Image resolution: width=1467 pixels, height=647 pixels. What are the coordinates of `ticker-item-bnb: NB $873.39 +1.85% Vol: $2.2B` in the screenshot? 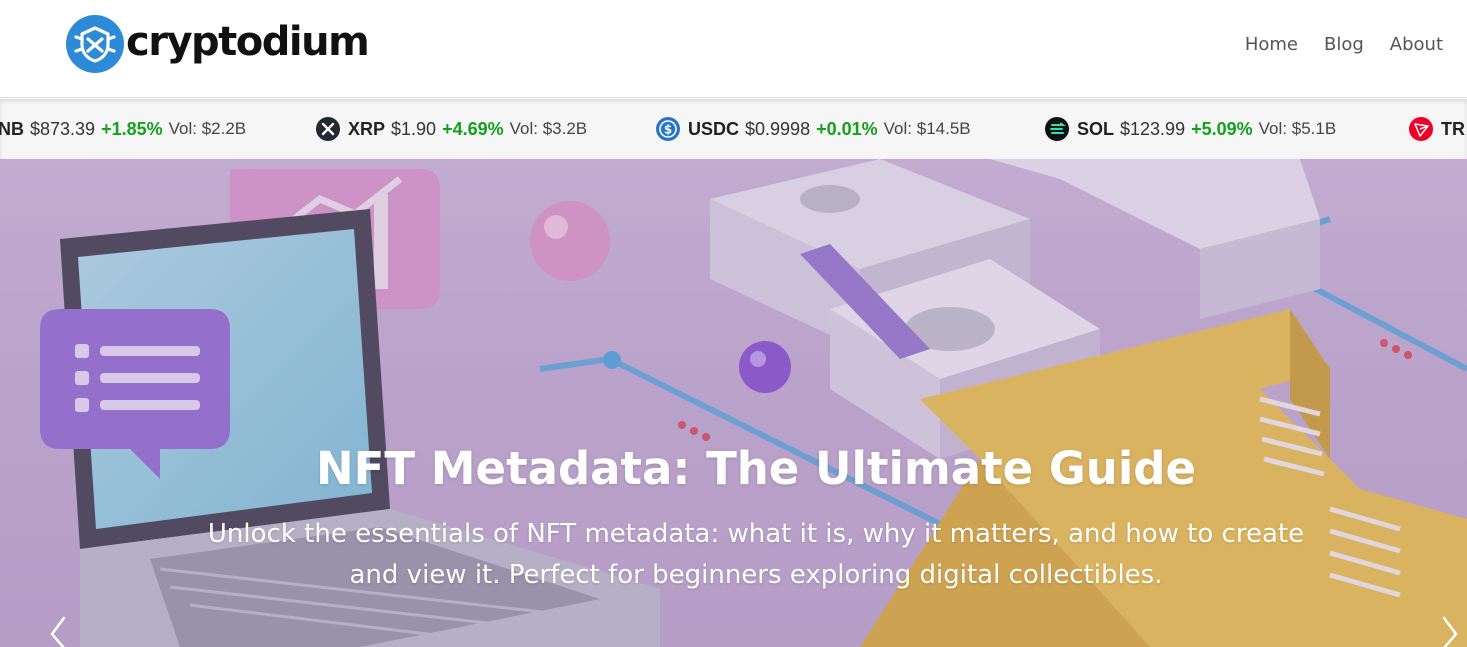 It's located at (123, 129).